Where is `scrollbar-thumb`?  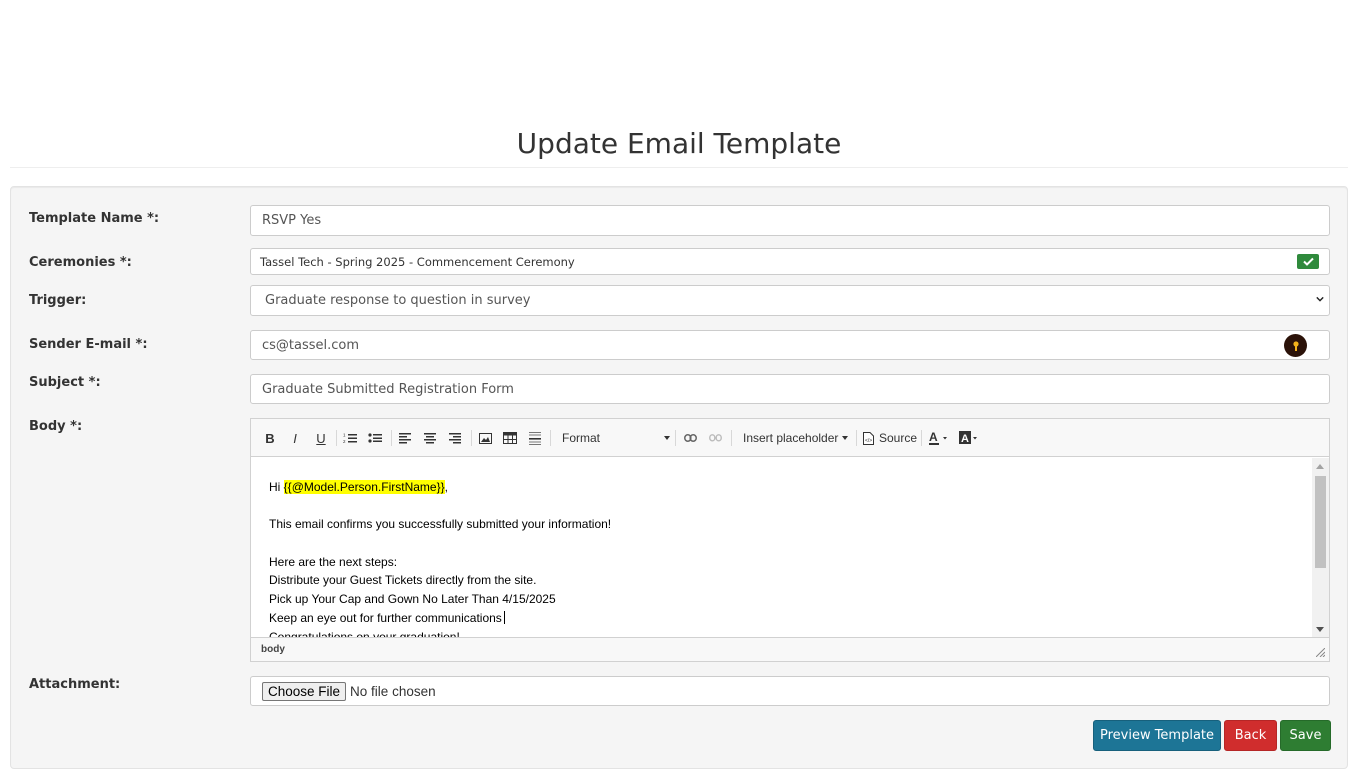
scrollbar-thumb is located at coordinates (1320, 522).